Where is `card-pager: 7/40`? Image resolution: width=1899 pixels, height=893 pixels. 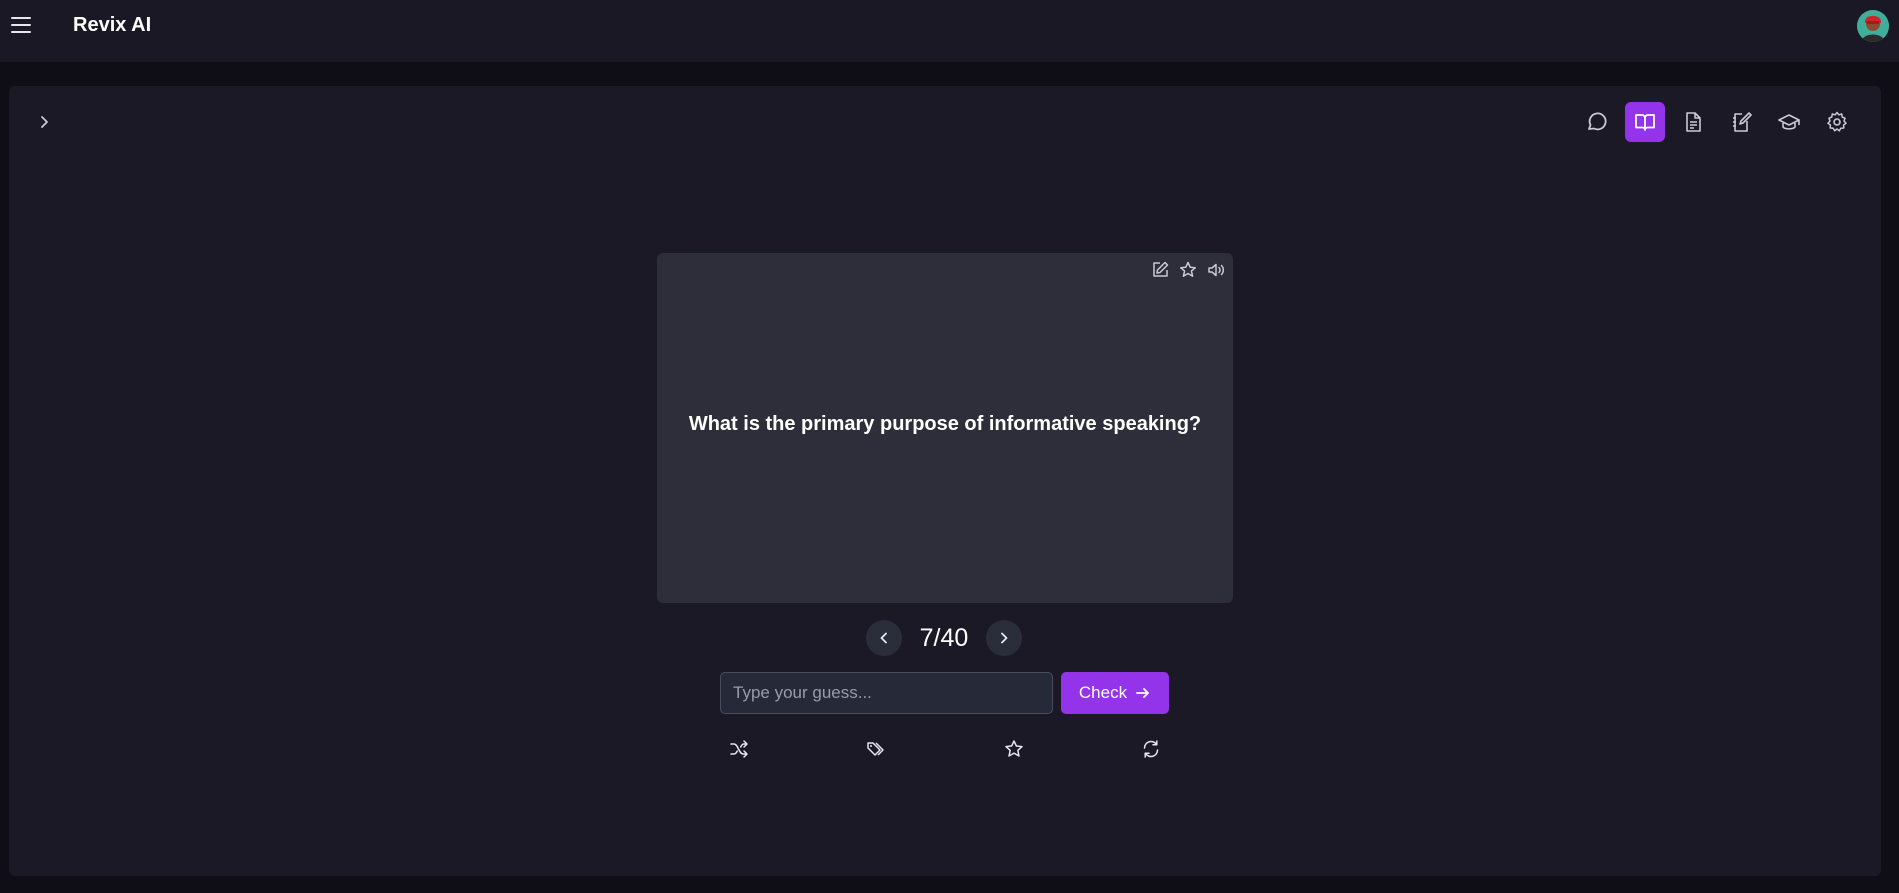
card-pager: 7/40 is located at coordinates (944, 638).